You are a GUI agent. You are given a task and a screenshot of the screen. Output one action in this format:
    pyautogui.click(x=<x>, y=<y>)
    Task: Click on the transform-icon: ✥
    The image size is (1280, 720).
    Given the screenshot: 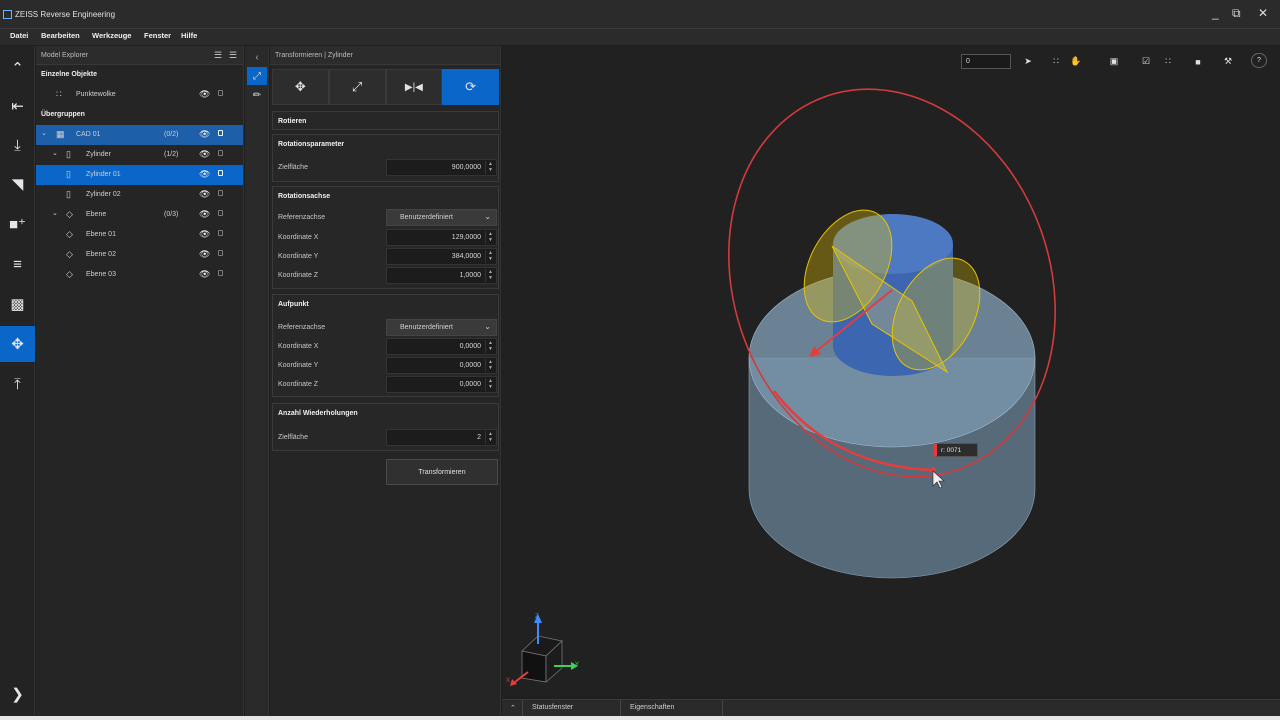 What is the action you would take?
    pyautogui.click(x=17, y=344)
    